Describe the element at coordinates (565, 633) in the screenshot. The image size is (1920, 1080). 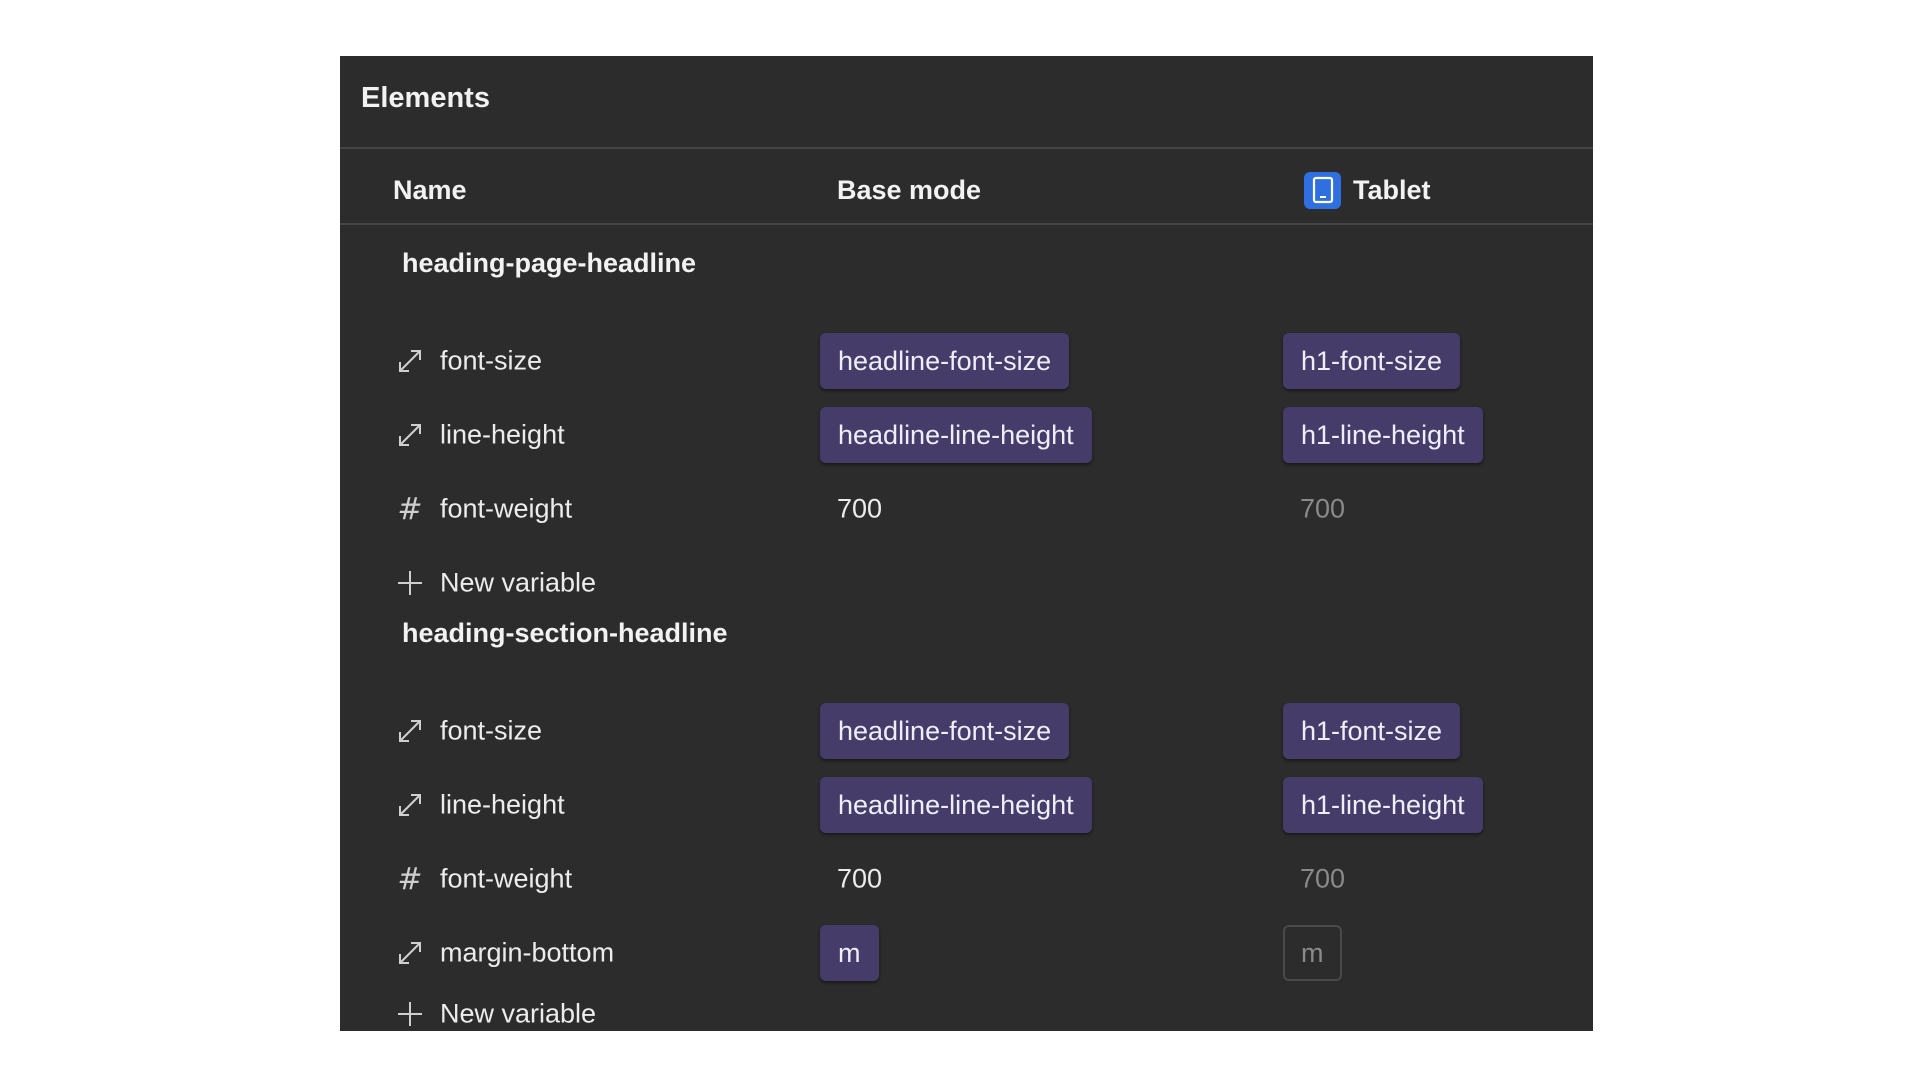
I see `group-title: heading-section-headline` at that location.